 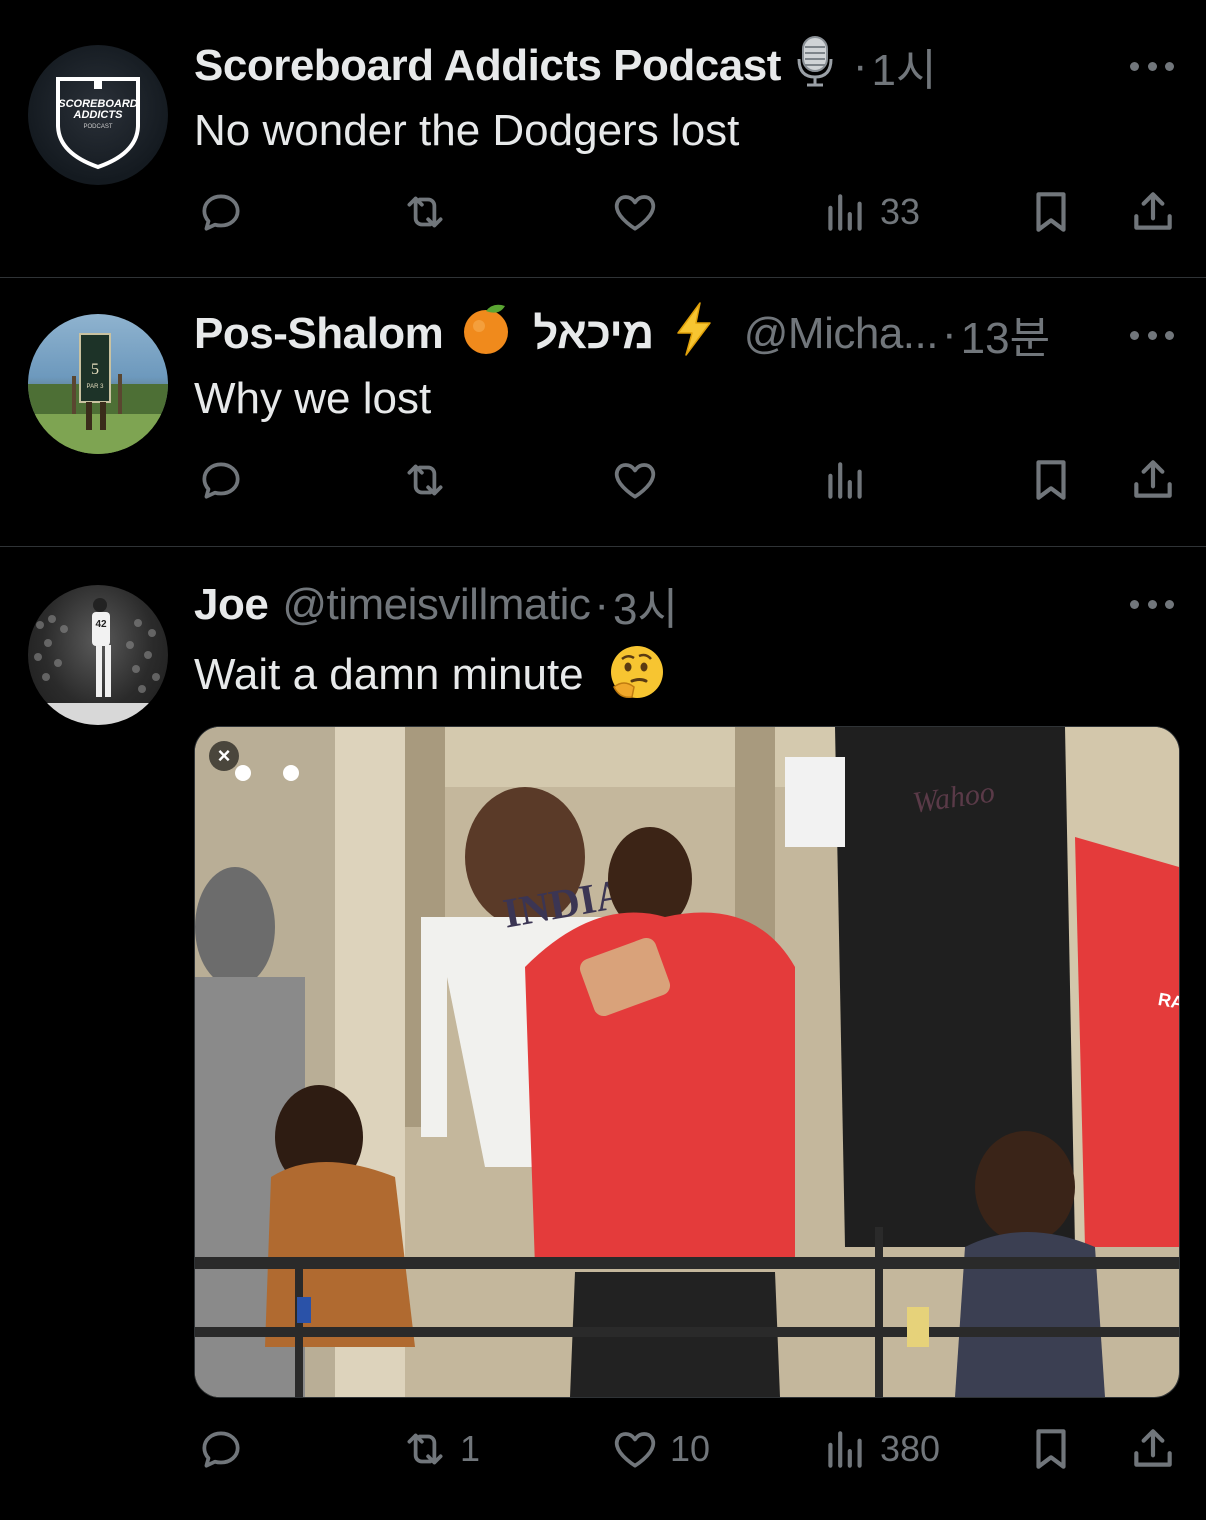 I want to click on action-bar: 33, so click(x=689, y=212).